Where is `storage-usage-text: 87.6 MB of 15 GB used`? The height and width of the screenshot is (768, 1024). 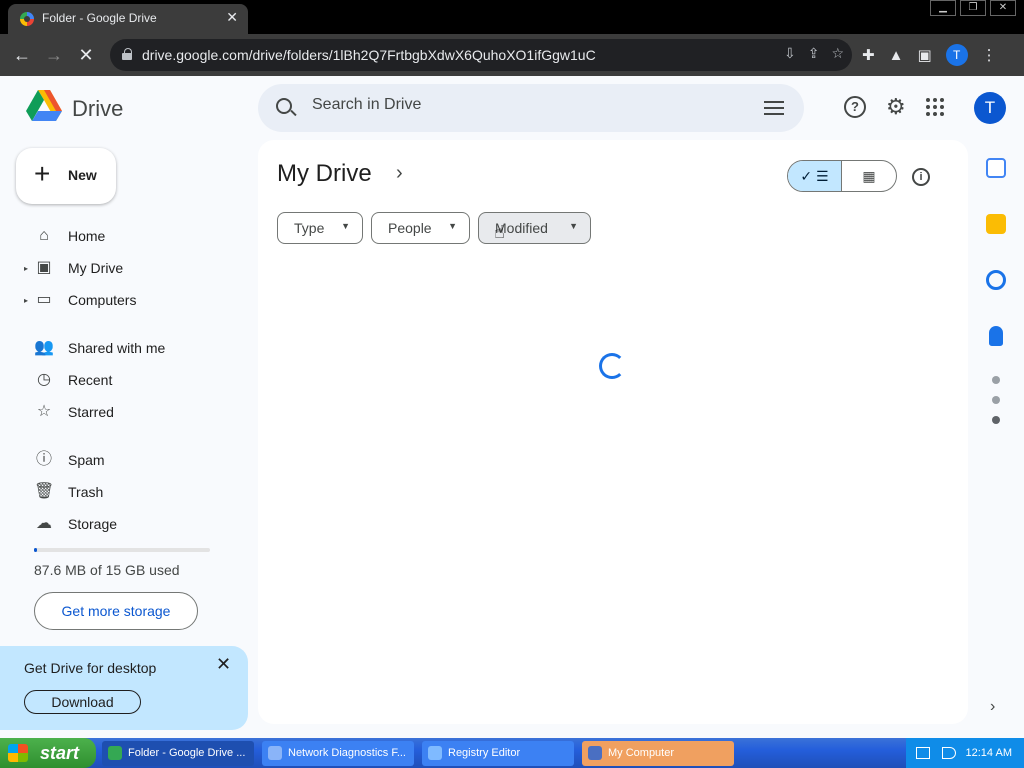
storage-usage-text: 87.6 MB of 15 GB used is located at coordinates (107, 570).